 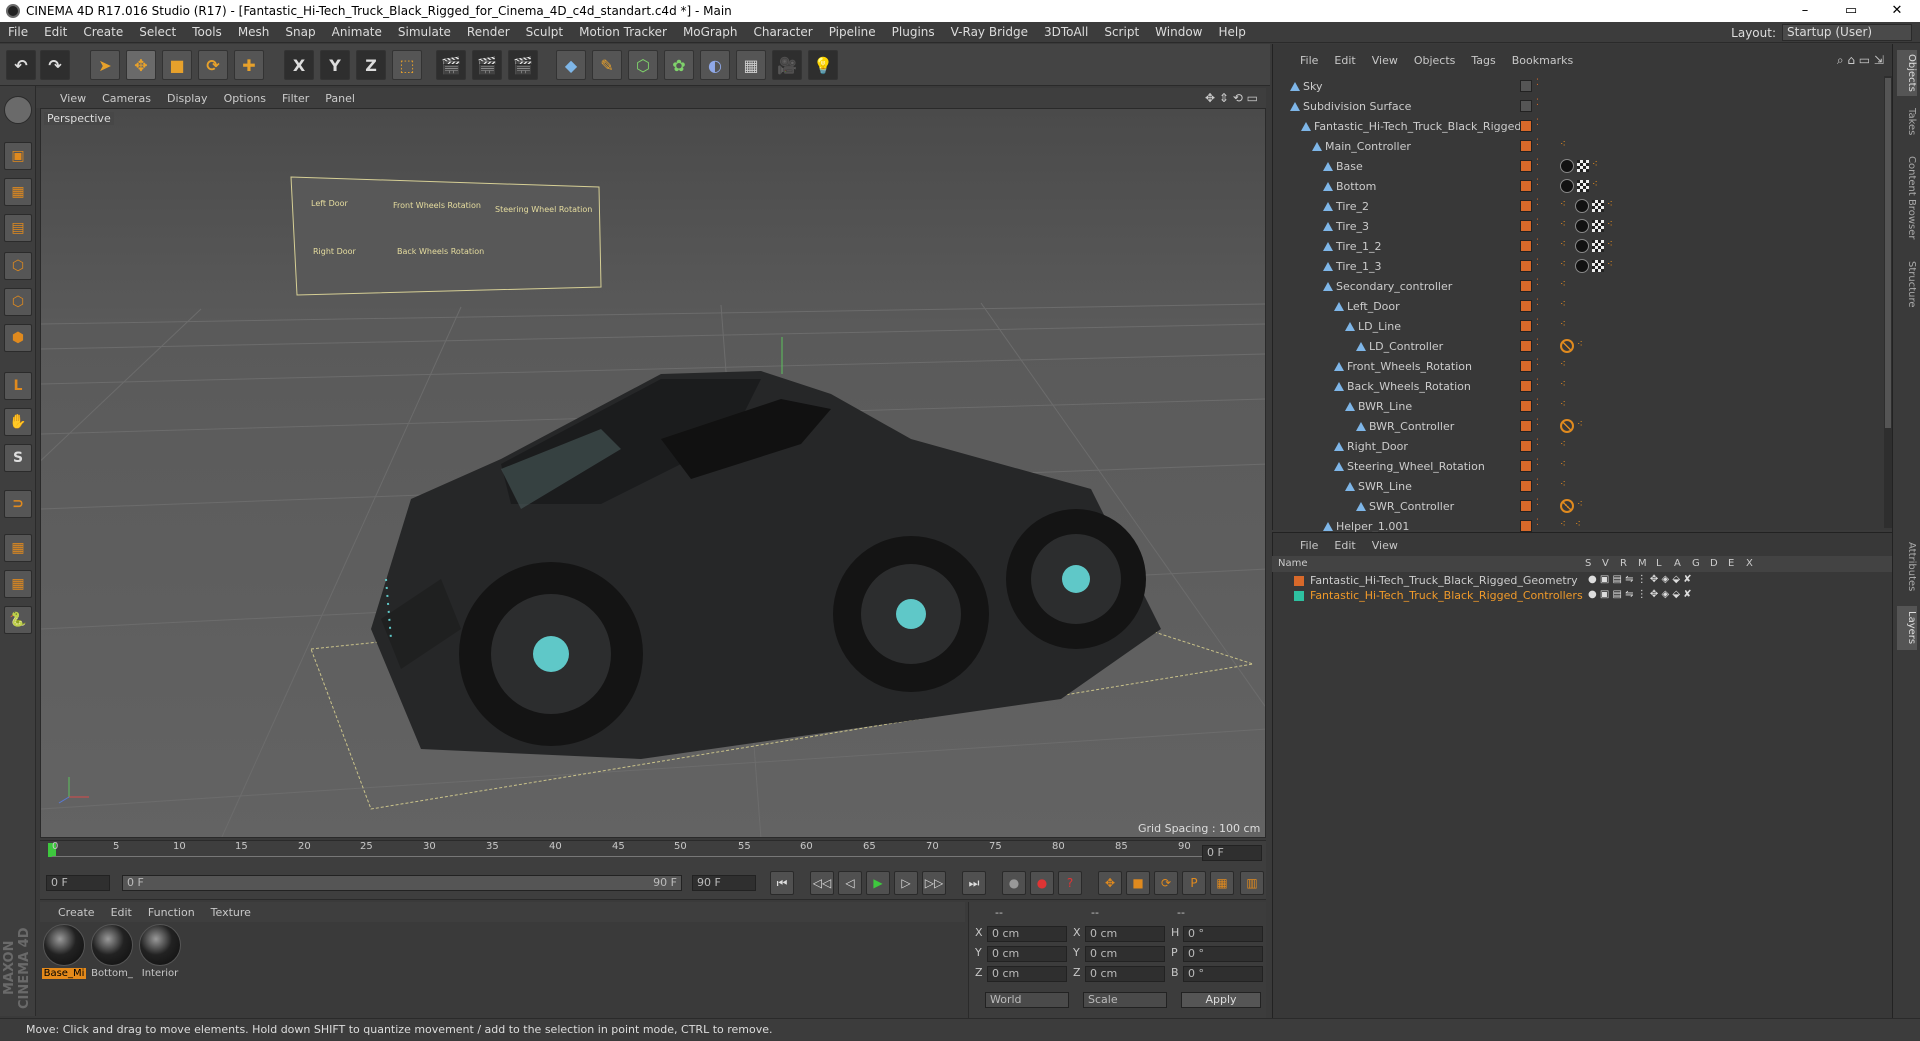 I want to click on menu-motion-tracker: Motion Tracker, so click(x=623, y=32).